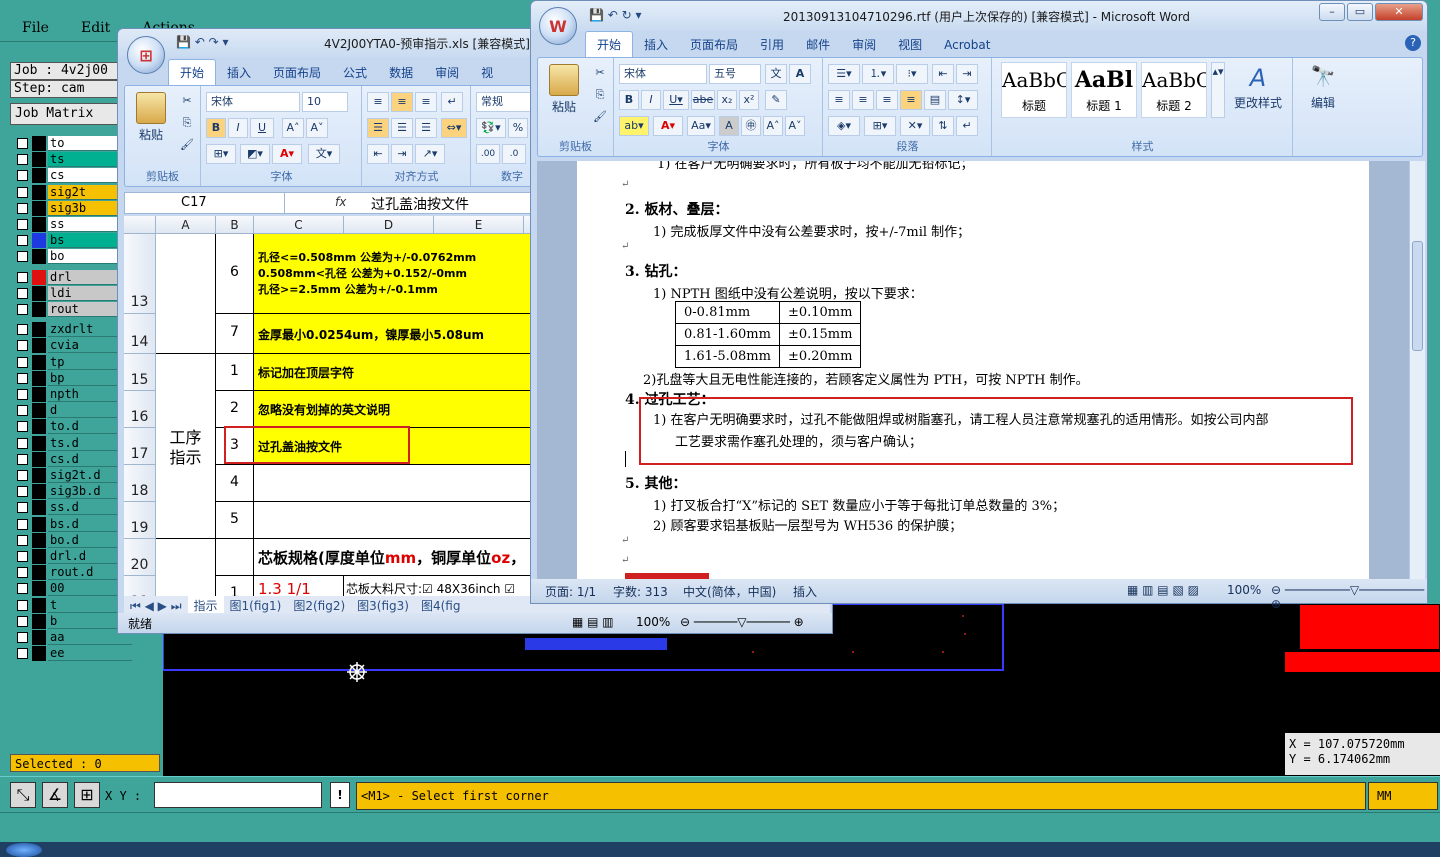 The image size is (1440, 857). Describe the element at coordinates (805, 591) in the screenshot. I see `insert-mode: 插入` at that location.